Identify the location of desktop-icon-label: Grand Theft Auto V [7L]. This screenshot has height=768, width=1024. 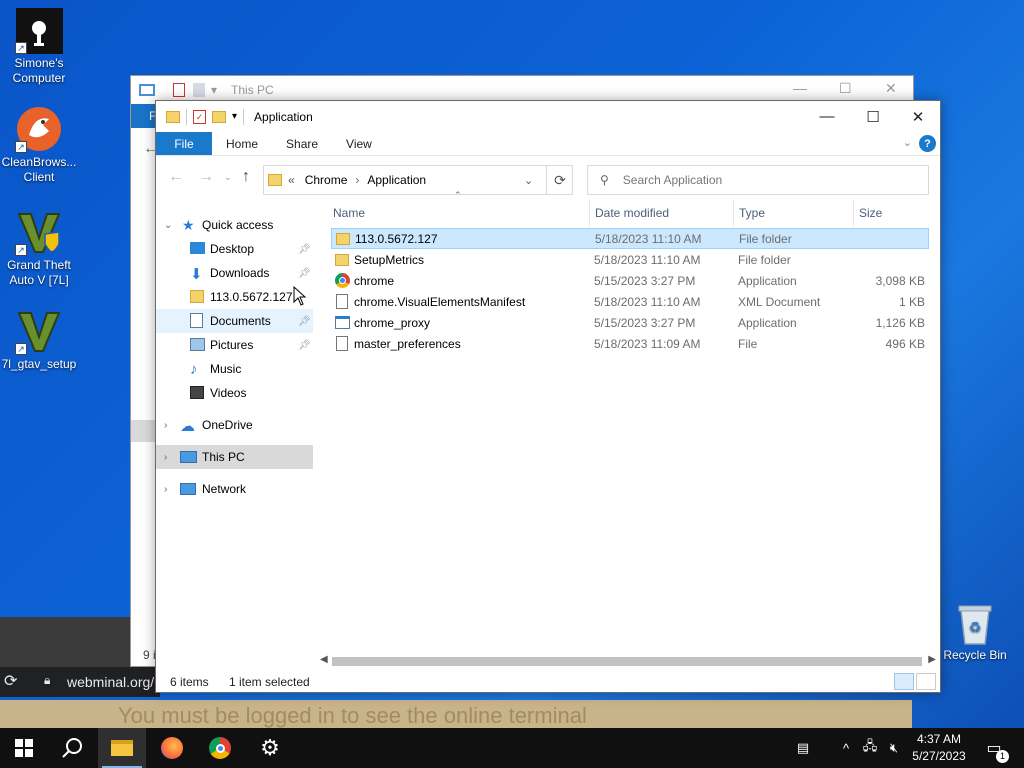
(39, 272).